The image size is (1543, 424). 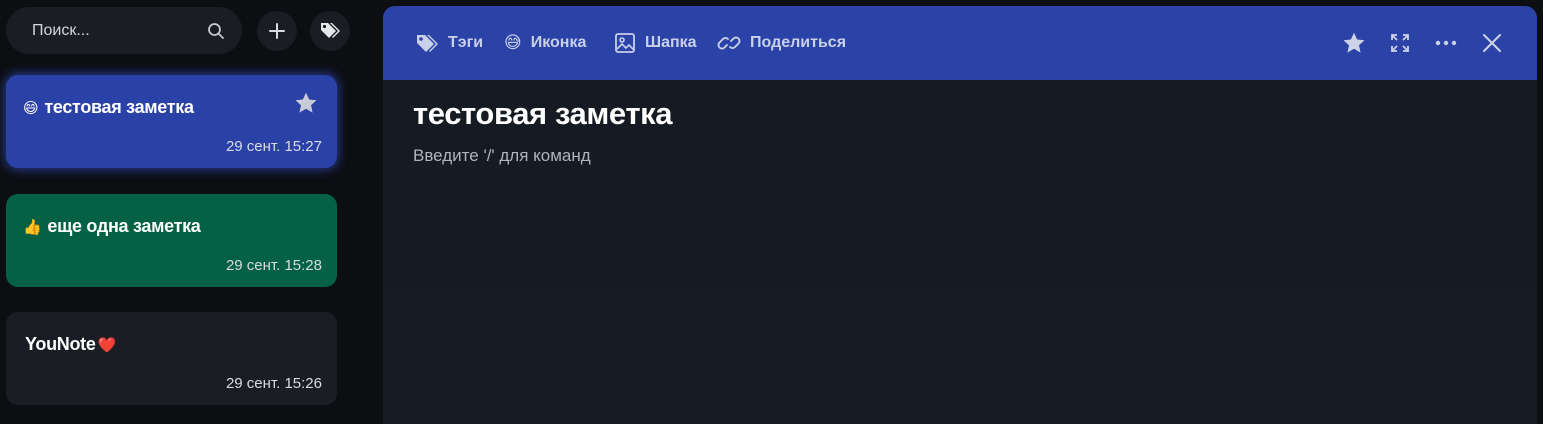 What do you see at coordinates (671, 42) in the screenshot?
I see `cover-button-label: Шапка` at bounding box center [671, 42].